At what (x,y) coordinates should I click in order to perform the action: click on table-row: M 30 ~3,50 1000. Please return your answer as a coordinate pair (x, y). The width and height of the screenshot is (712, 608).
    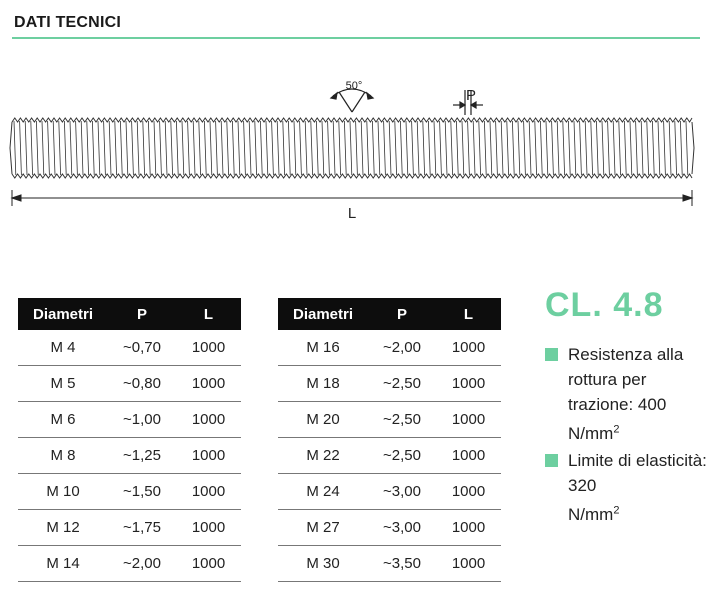
    Looking at the image, I should click on (389, 563).